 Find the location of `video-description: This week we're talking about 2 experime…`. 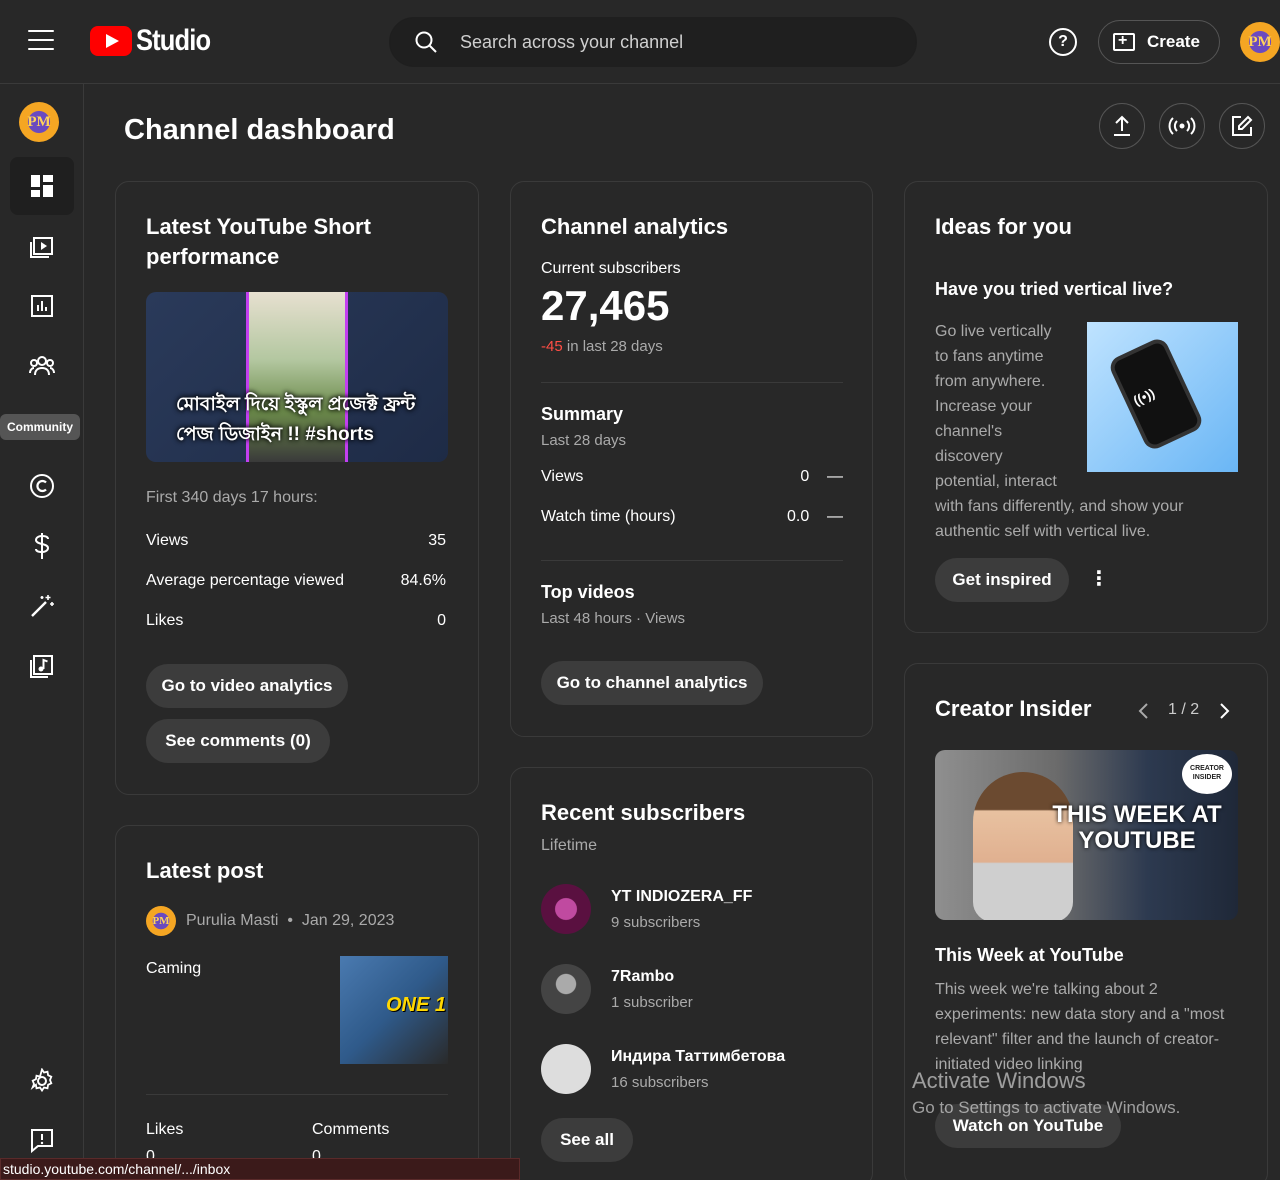

video-description: This week we're talking about 2 experime… is located at coordinates (1079, 1027).